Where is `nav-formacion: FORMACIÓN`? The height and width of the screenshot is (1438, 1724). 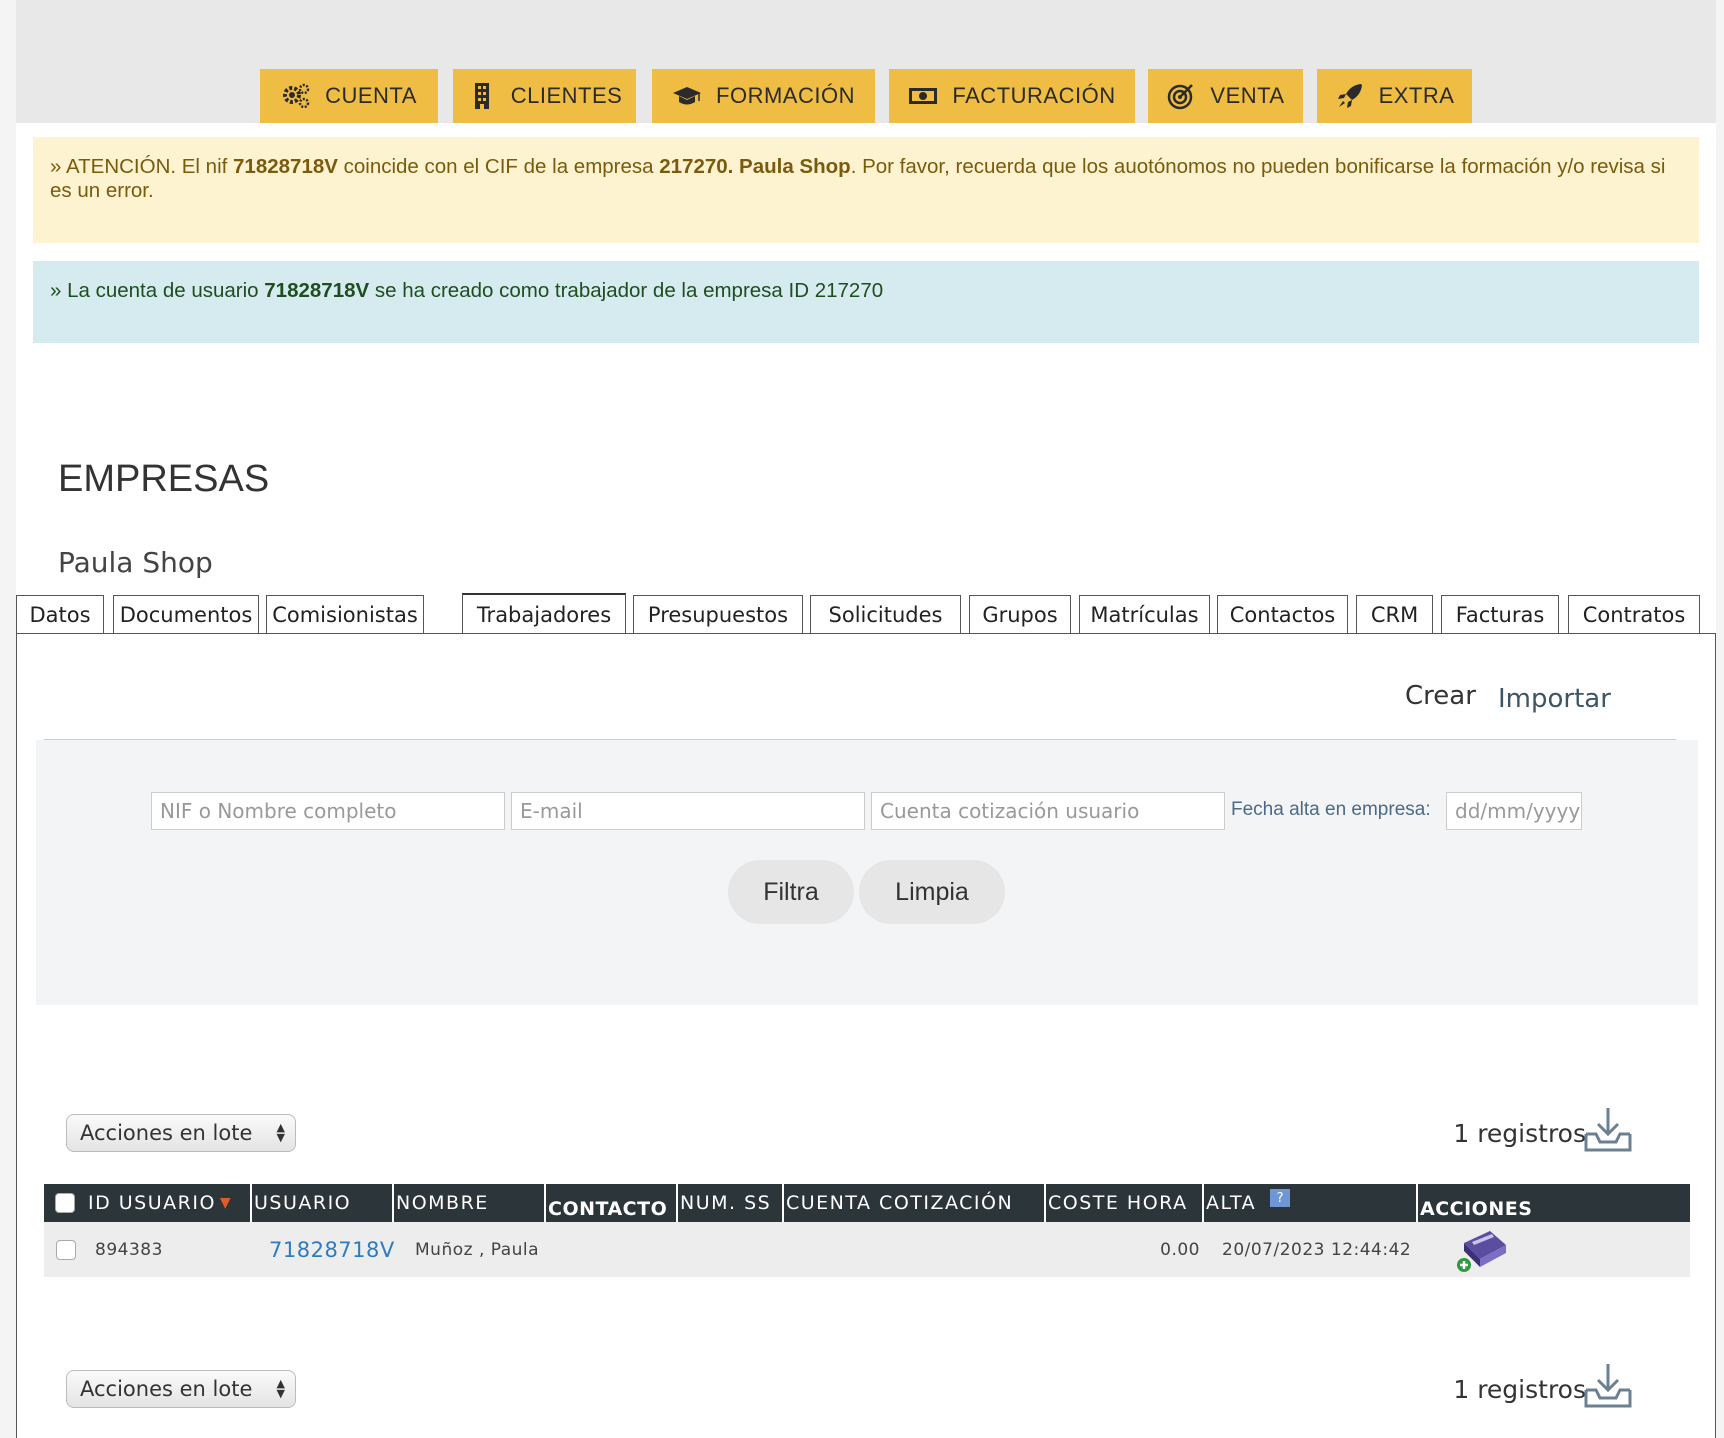
nav-formacion: FORMACIÓN is located at coordinates (763, 96).